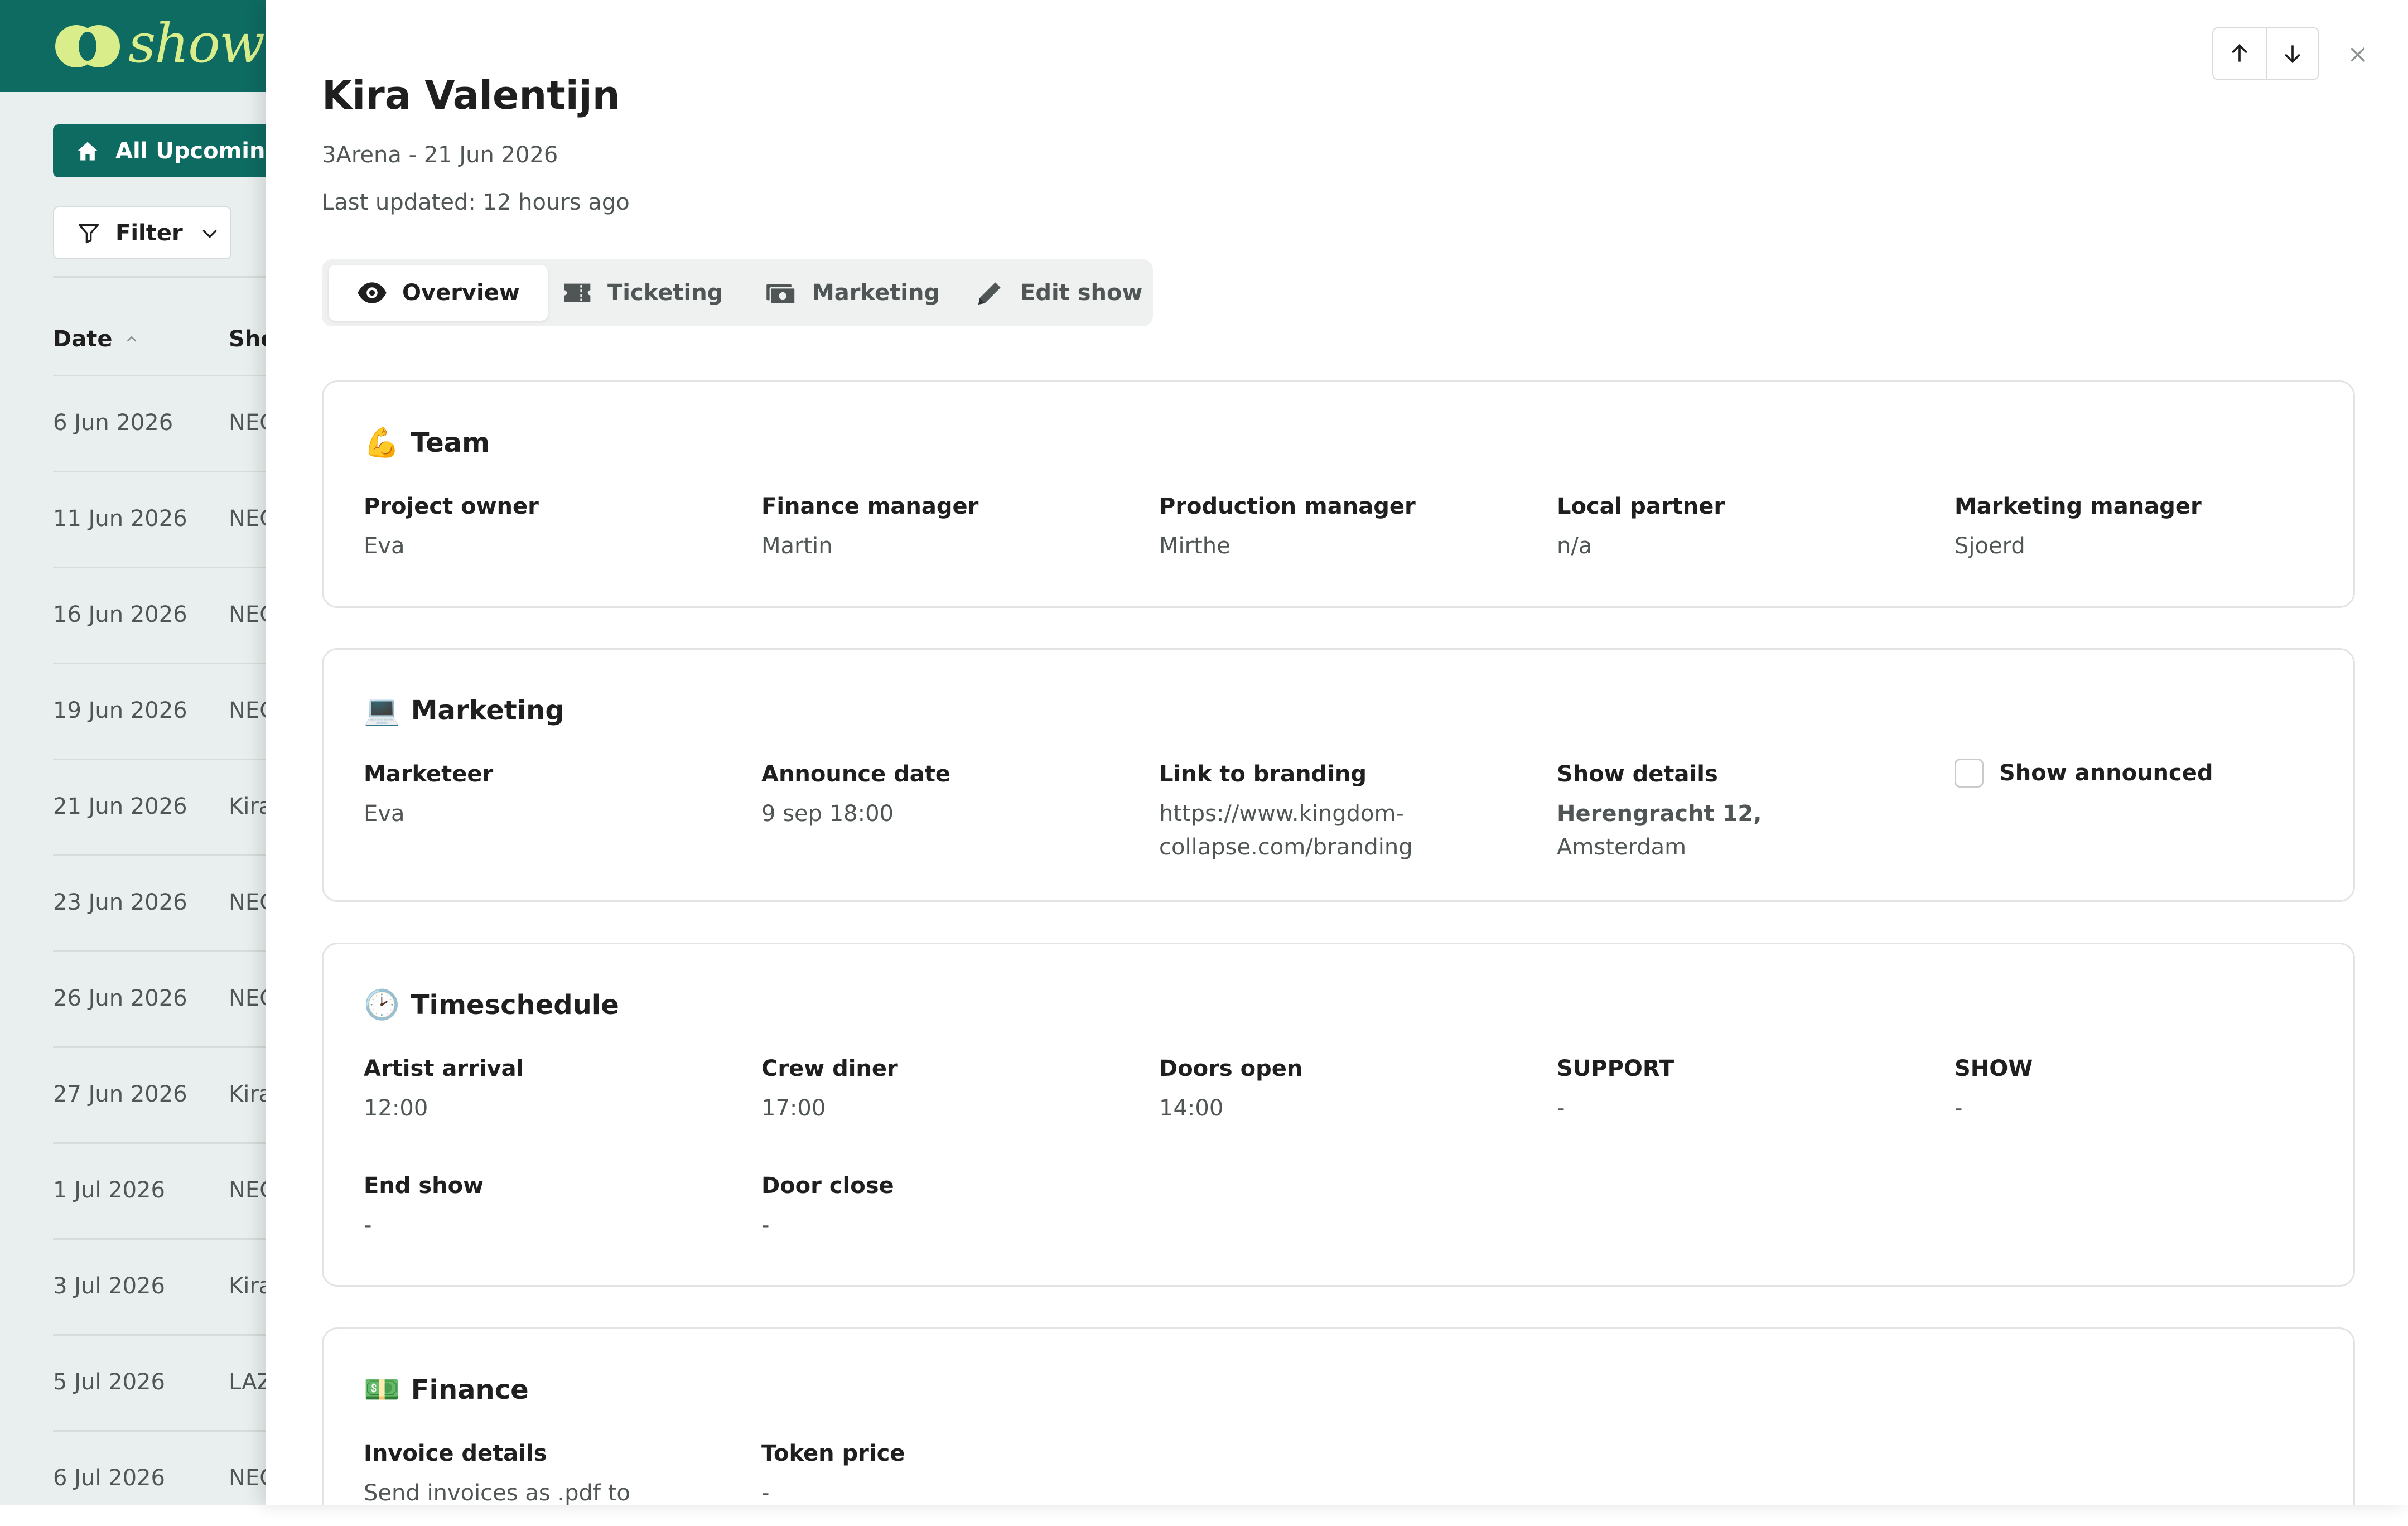  I want to click on field-value: Mirthe, so click(1194, 546).